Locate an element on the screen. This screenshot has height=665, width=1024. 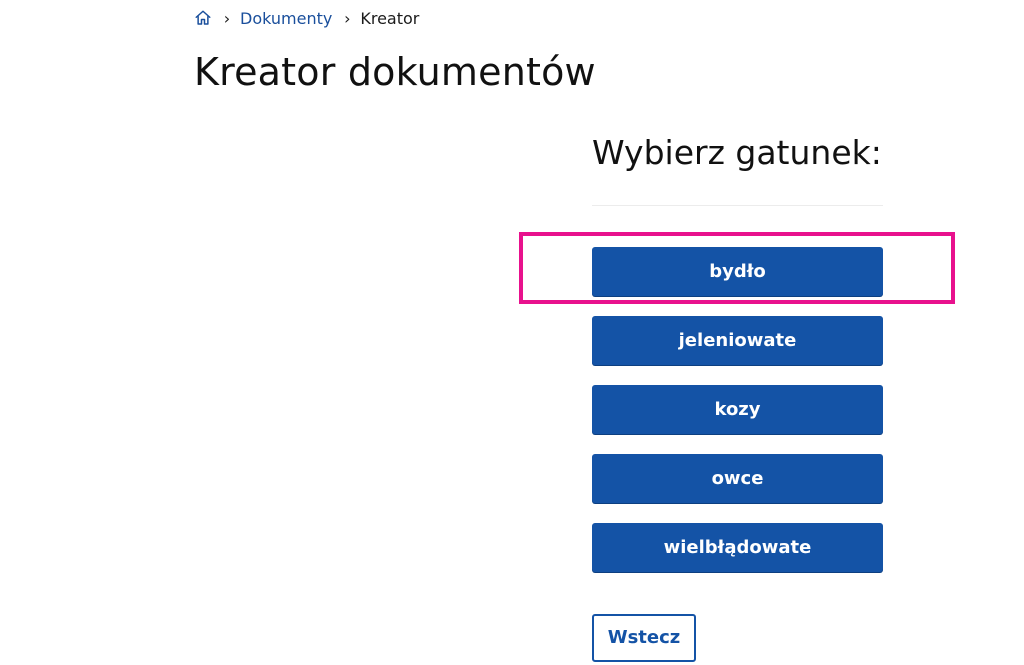
back-button: Wstecz is located at coordinates (644, 638).